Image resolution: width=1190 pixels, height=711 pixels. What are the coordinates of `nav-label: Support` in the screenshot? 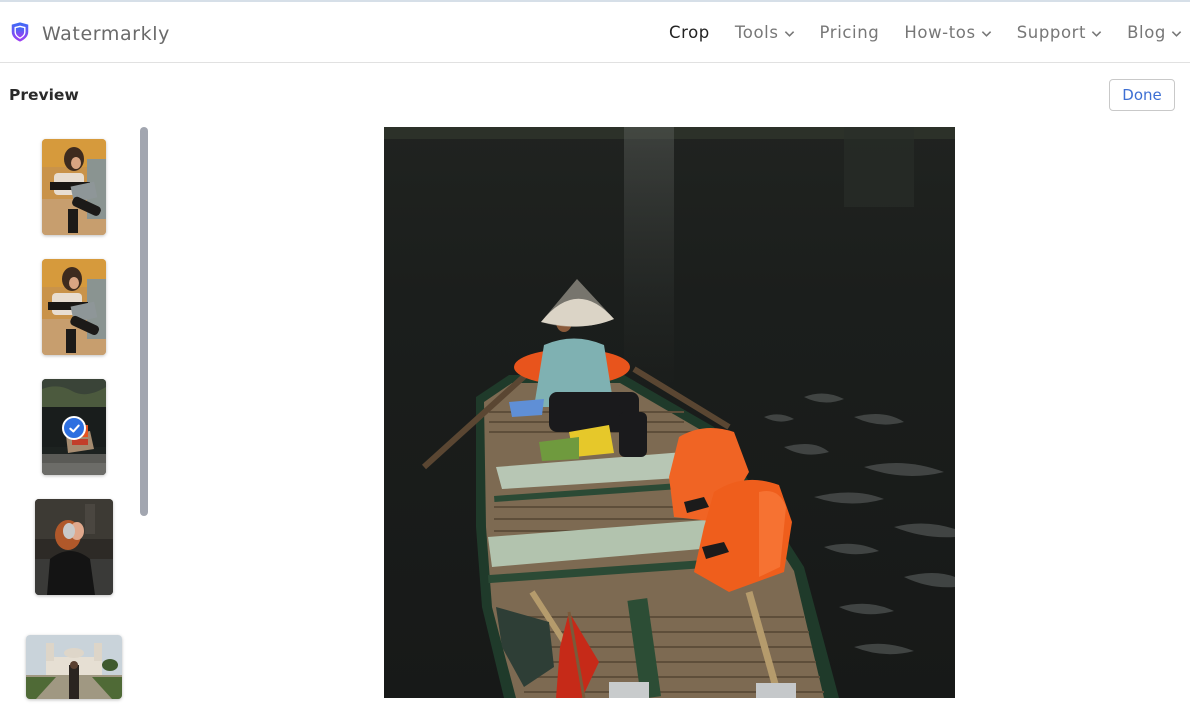 It's located at (1051, 32).